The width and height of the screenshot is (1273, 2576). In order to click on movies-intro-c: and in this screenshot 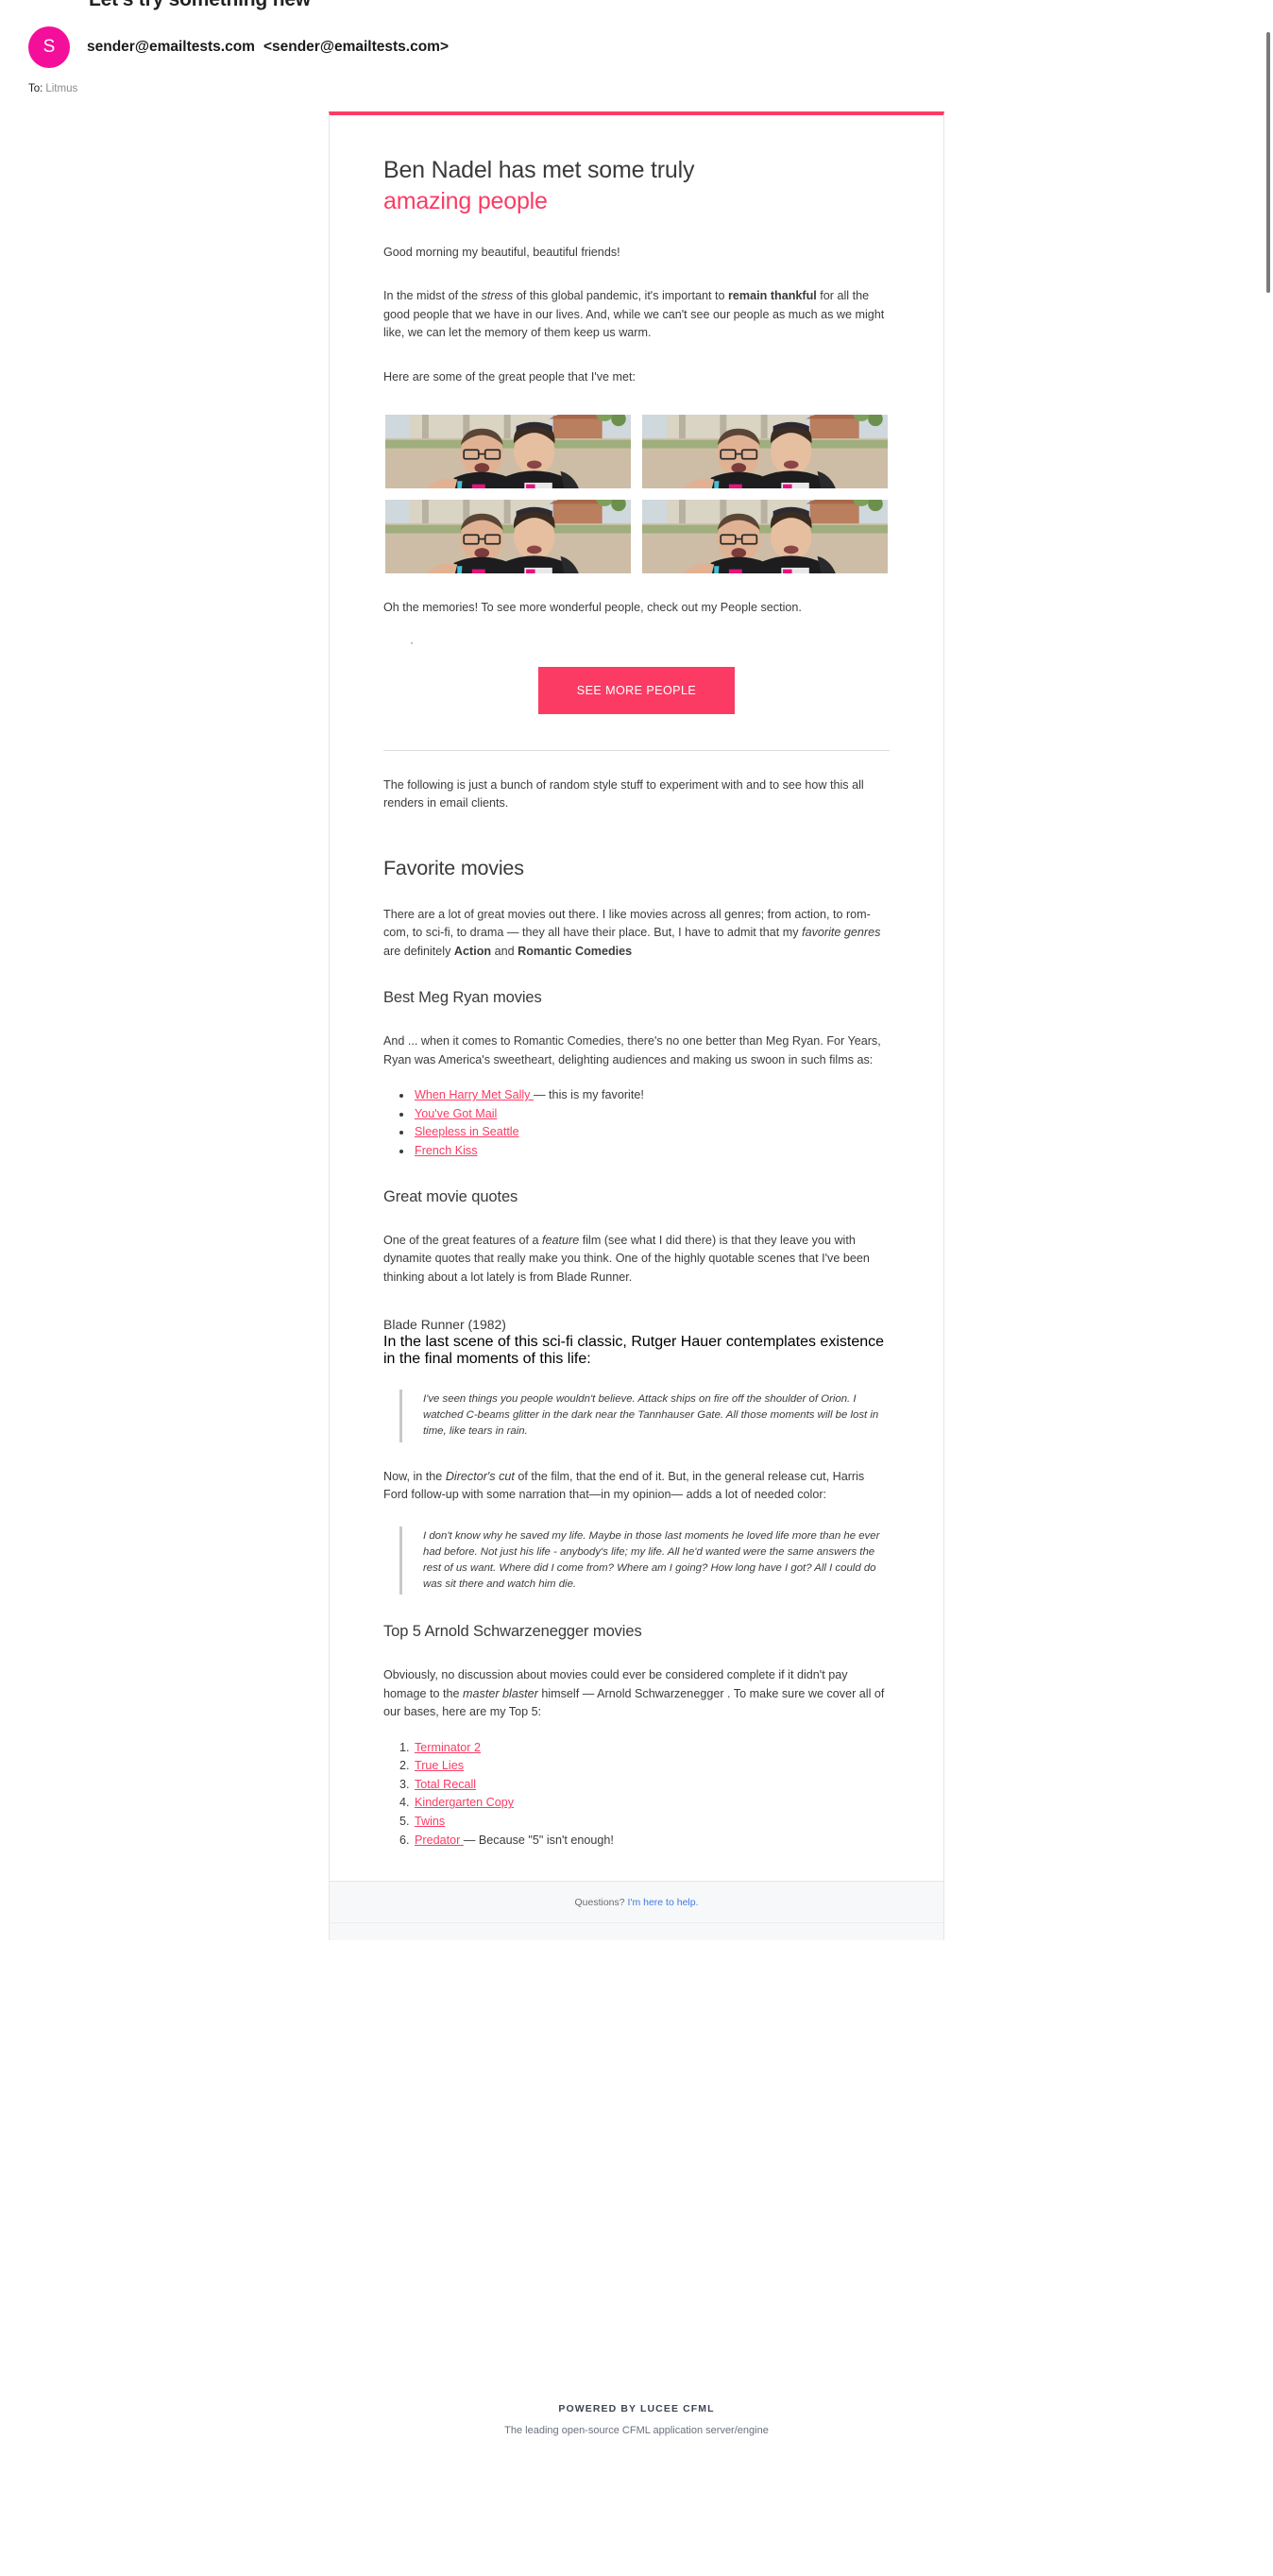, I will do `click(504, 951)`.